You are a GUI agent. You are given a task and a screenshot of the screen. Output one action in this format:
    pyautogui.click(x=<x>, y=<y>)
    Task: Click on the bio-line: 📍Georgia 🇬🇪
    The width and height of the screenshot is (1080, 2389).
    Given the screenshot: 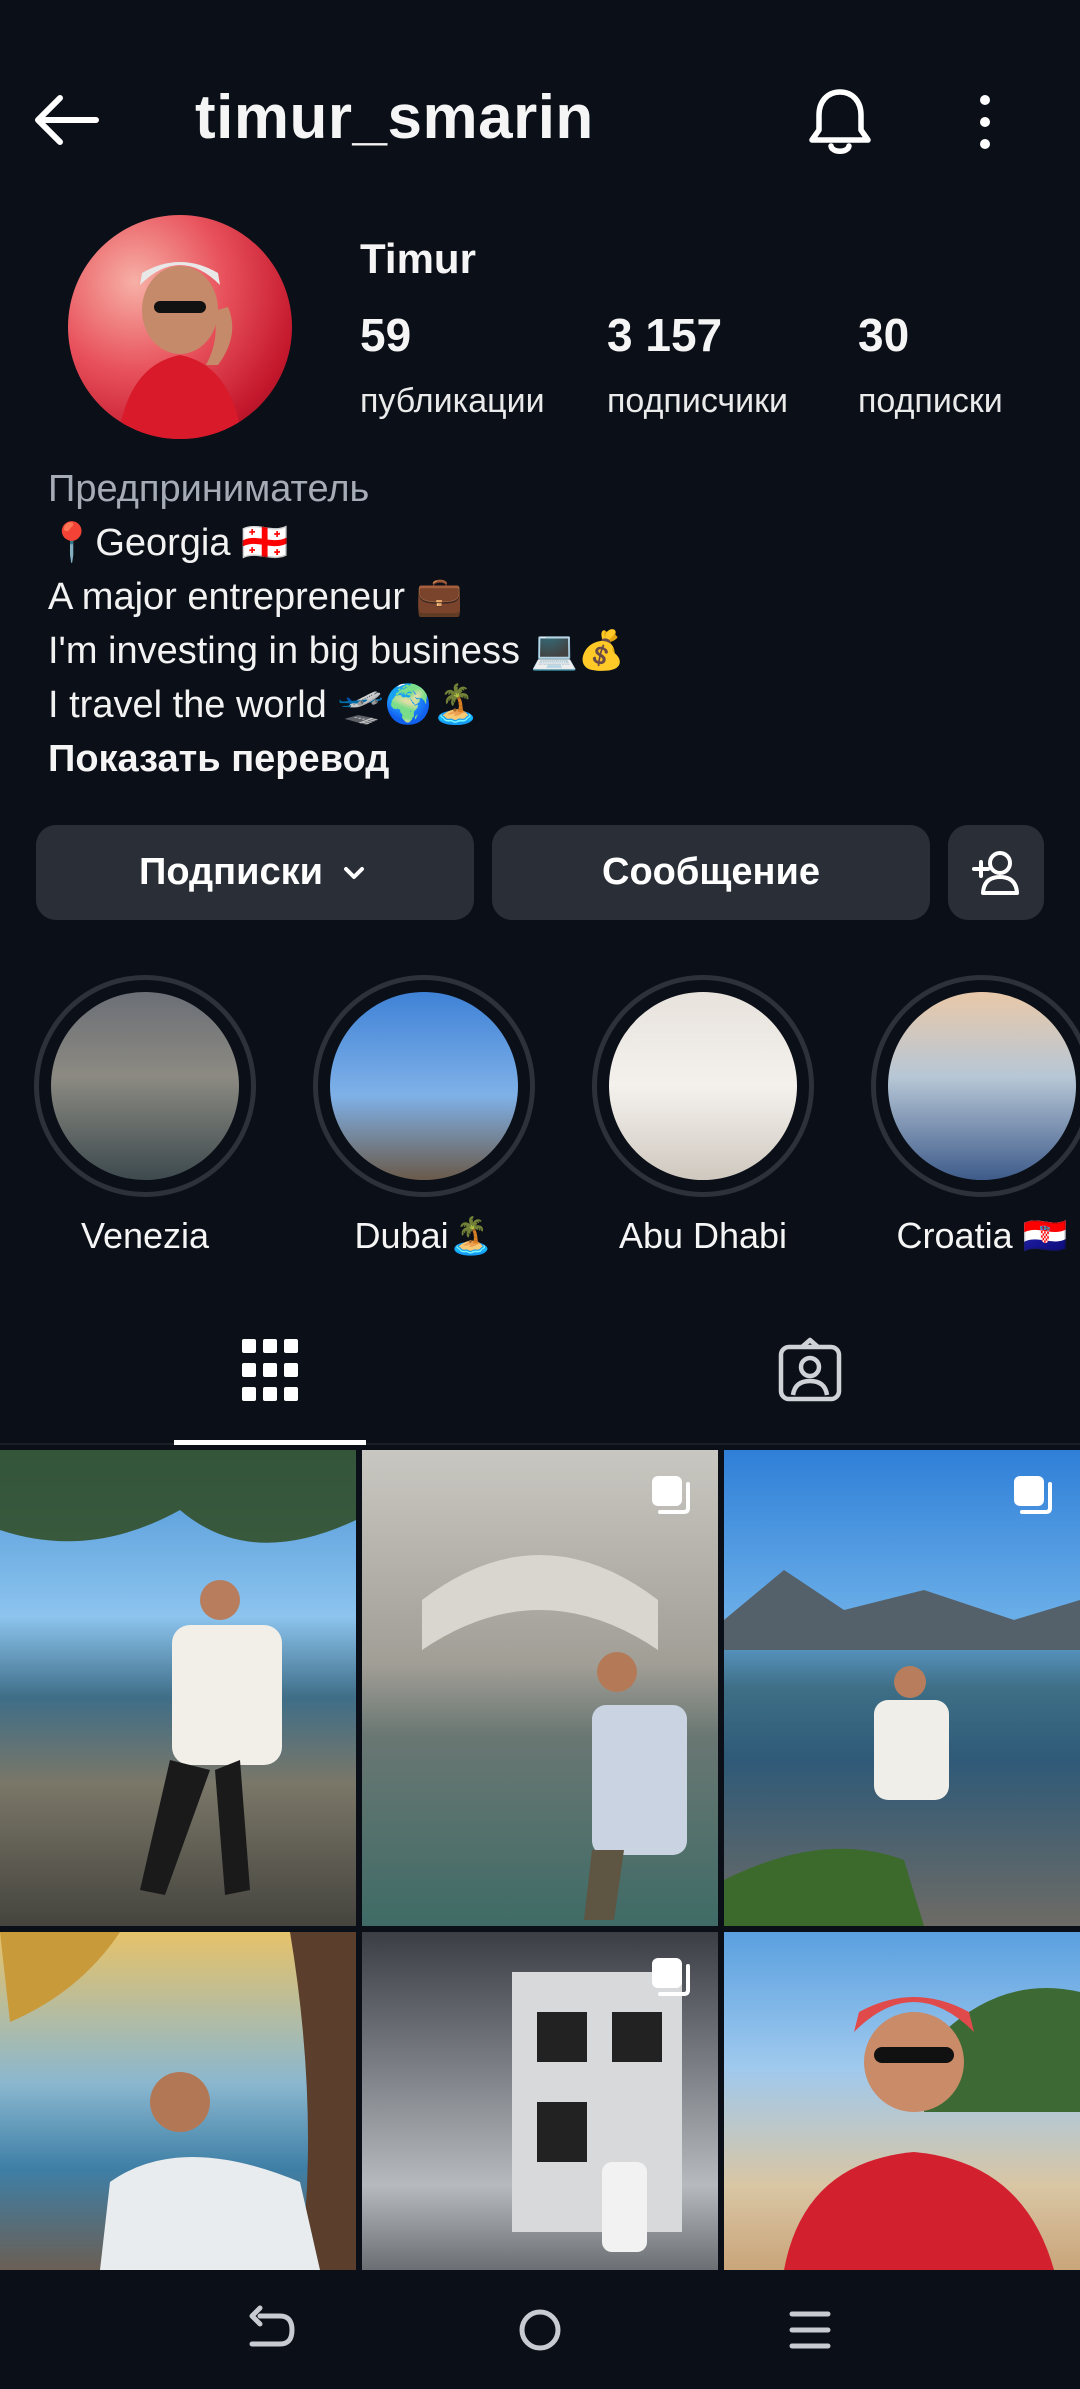 What is the action you would take?
    pyautogui.click(x=168, y=543)
    